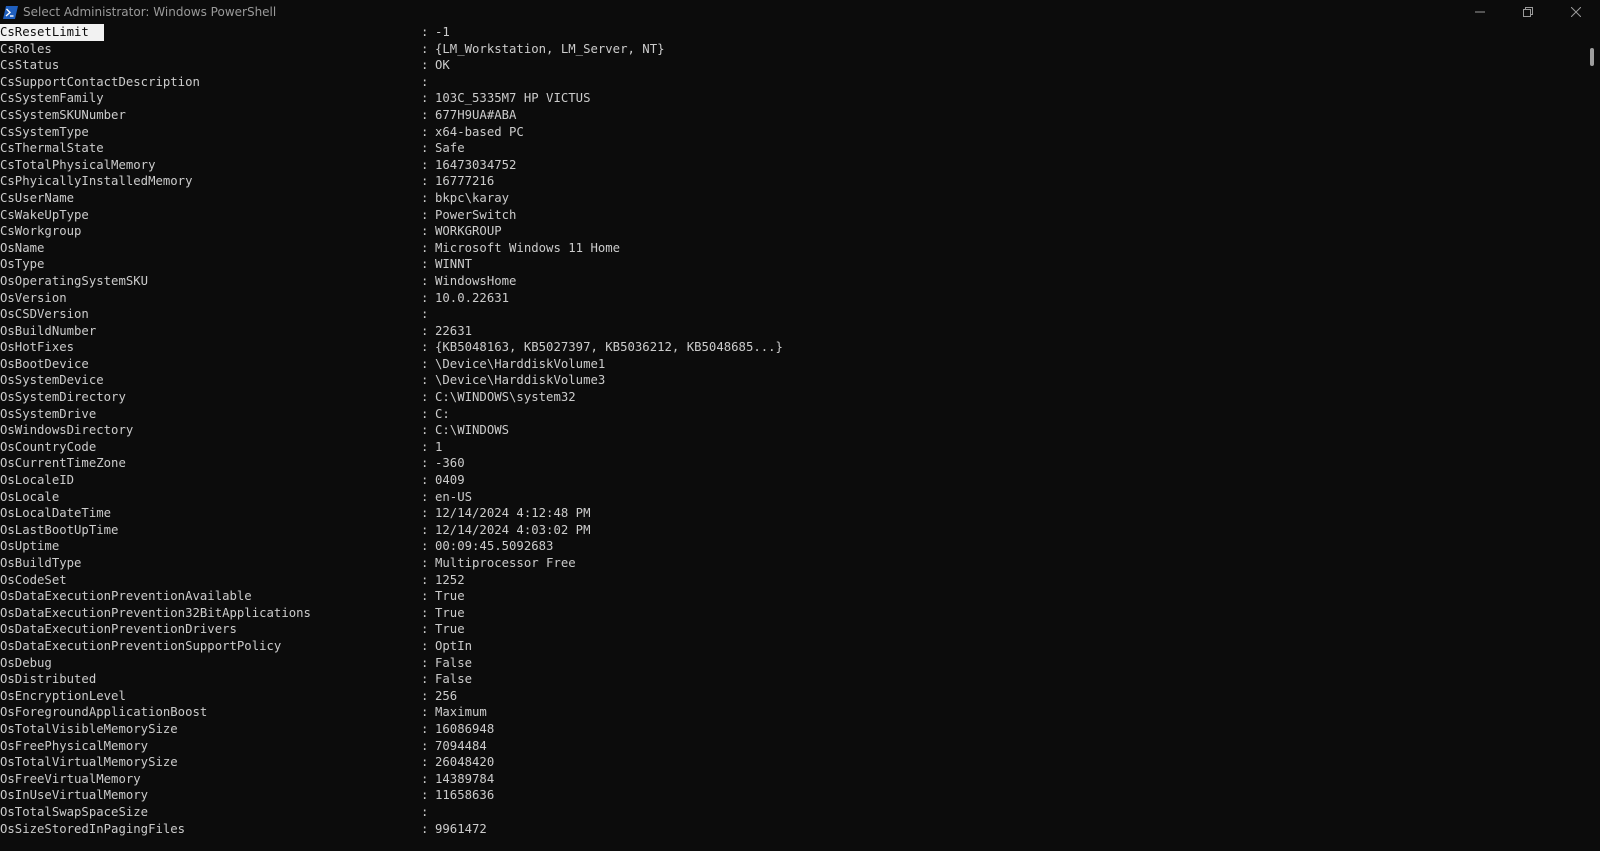  Describe the element at coordinates (74, 811) in the screenshot. I see `property-name: OsTotalSwapSpaceSize` at that location.